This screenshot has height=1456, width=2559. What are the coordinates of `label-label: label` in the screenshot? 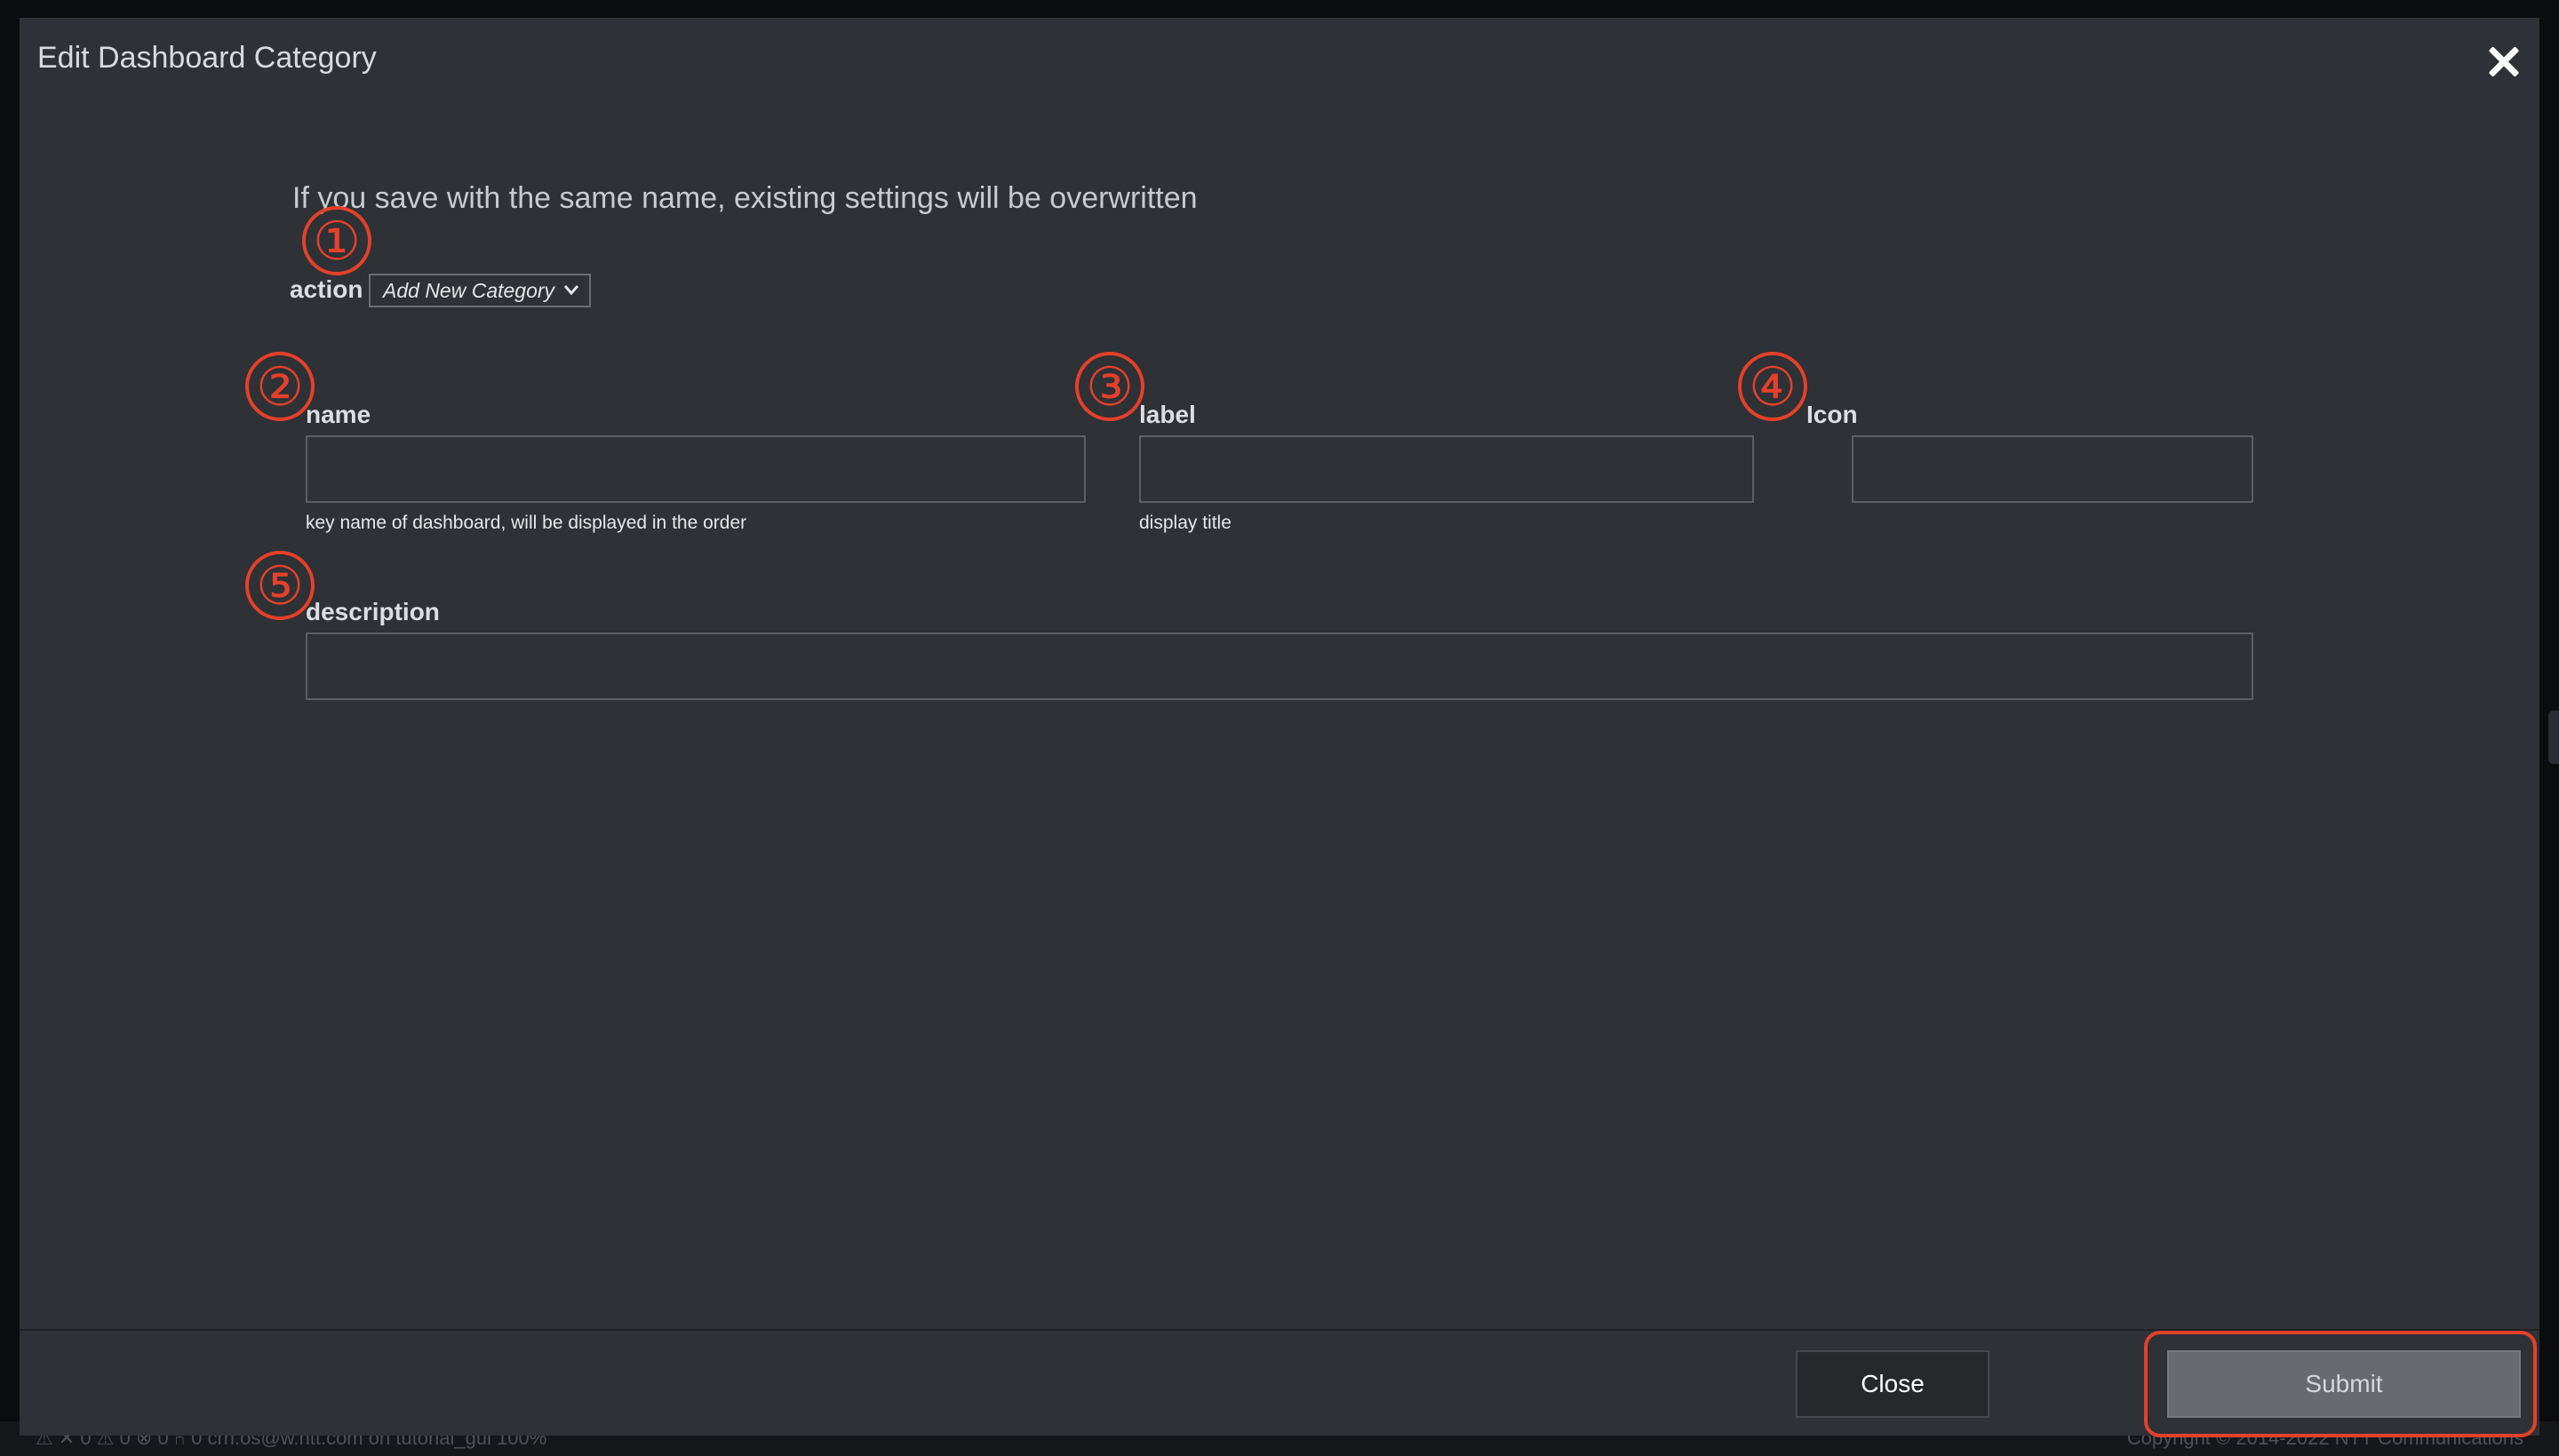 It's located at (1167, 414).